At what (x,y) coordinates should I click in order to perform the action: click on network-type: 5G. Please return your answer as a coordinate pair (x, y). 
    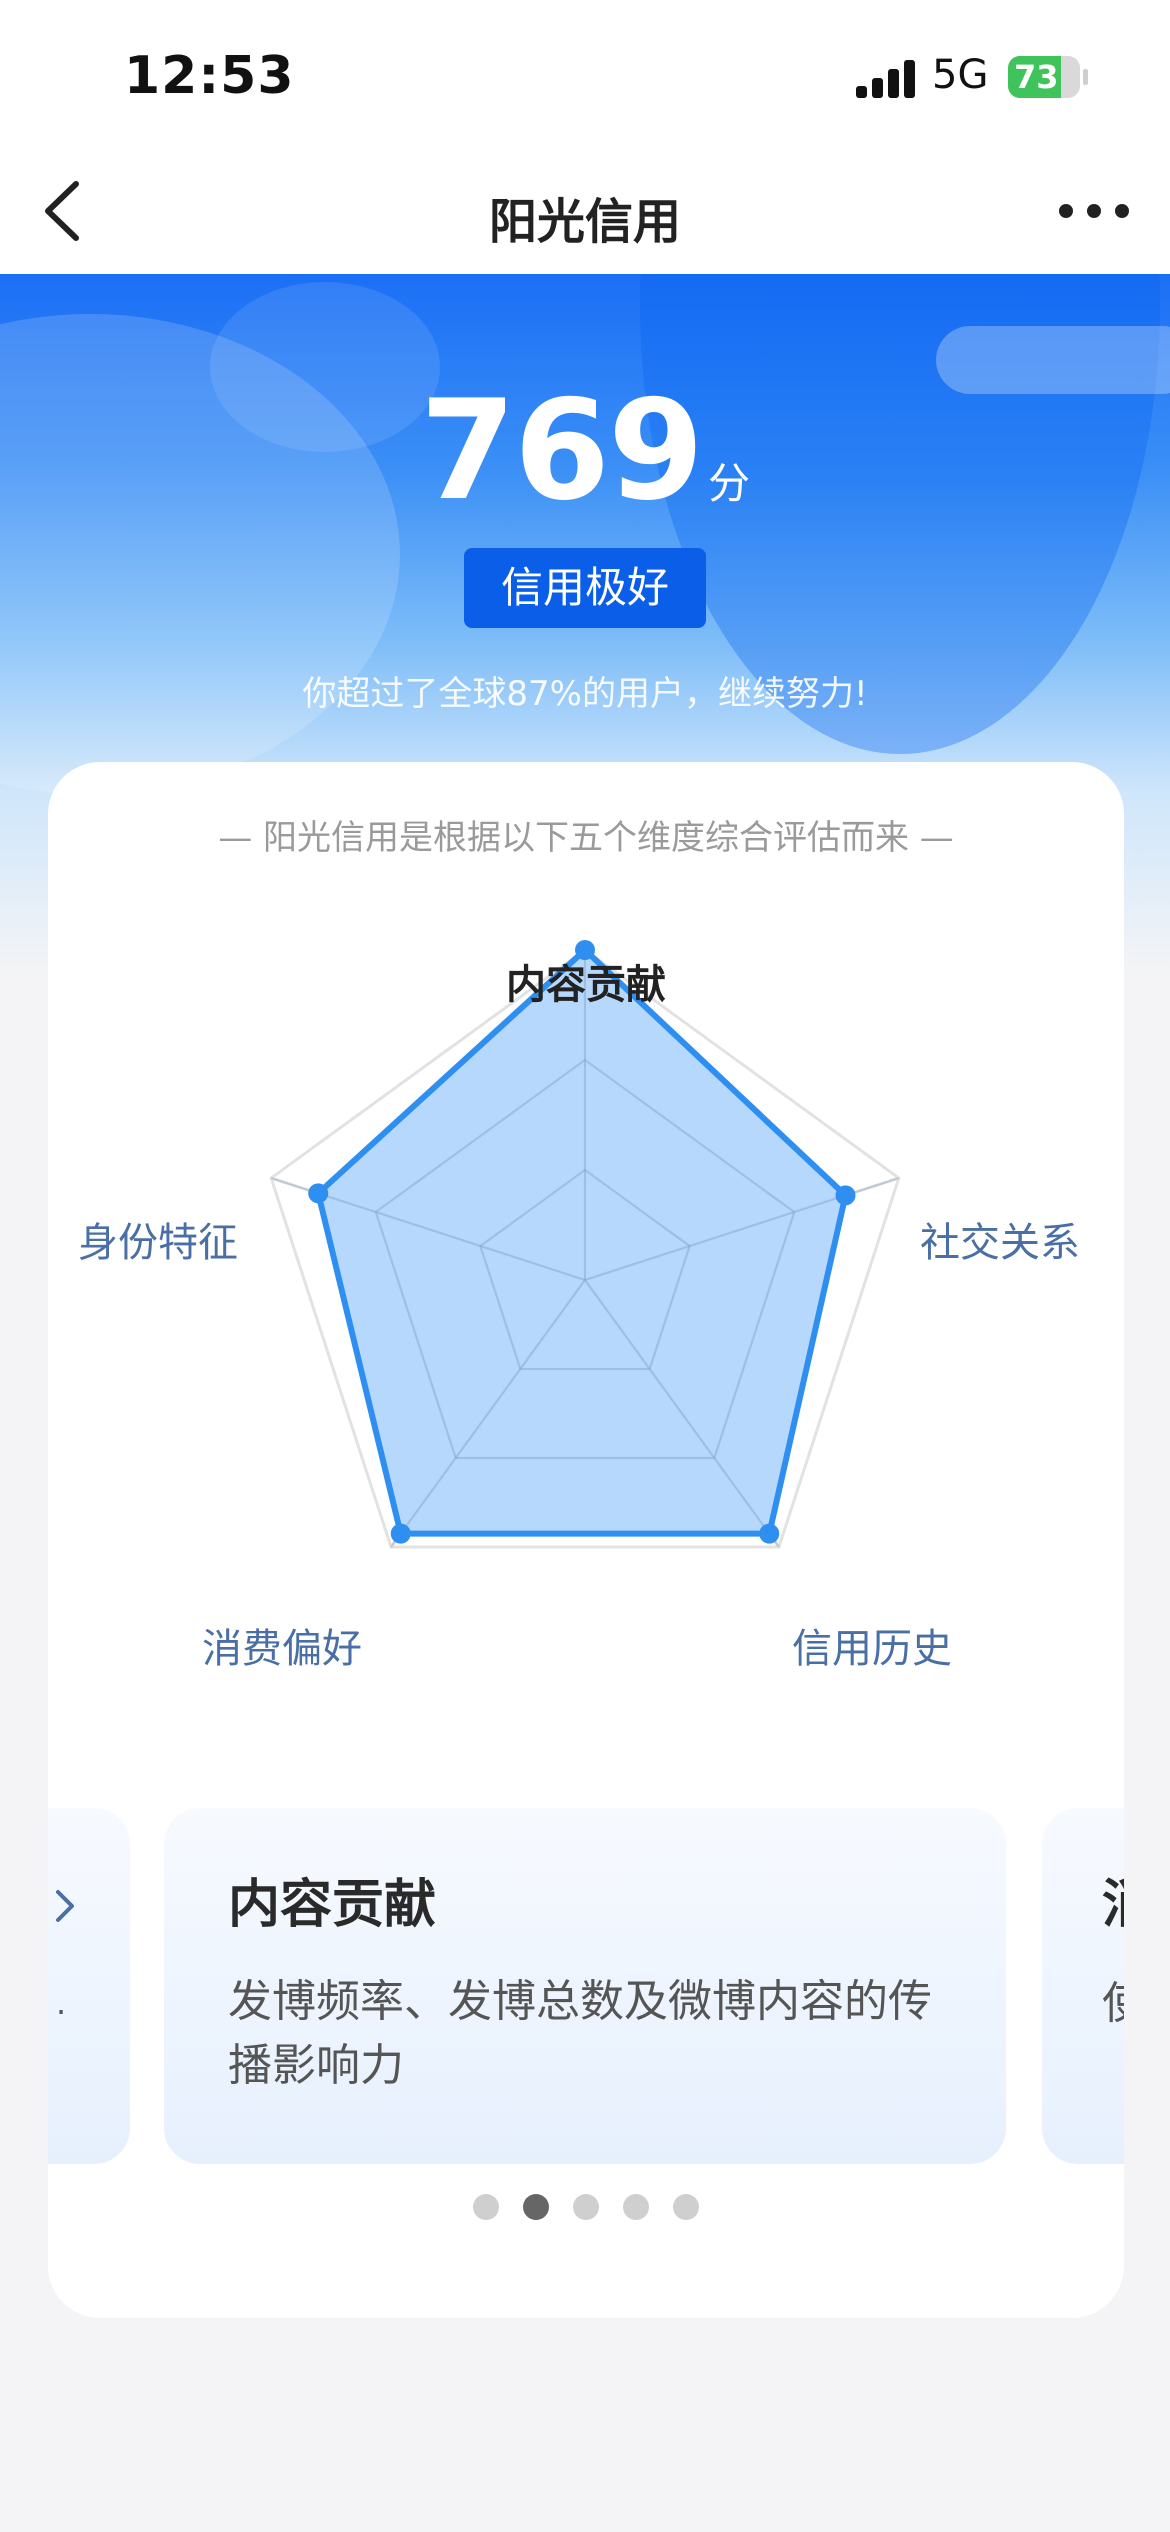
    Looking at the image, I should click on (960, 75).